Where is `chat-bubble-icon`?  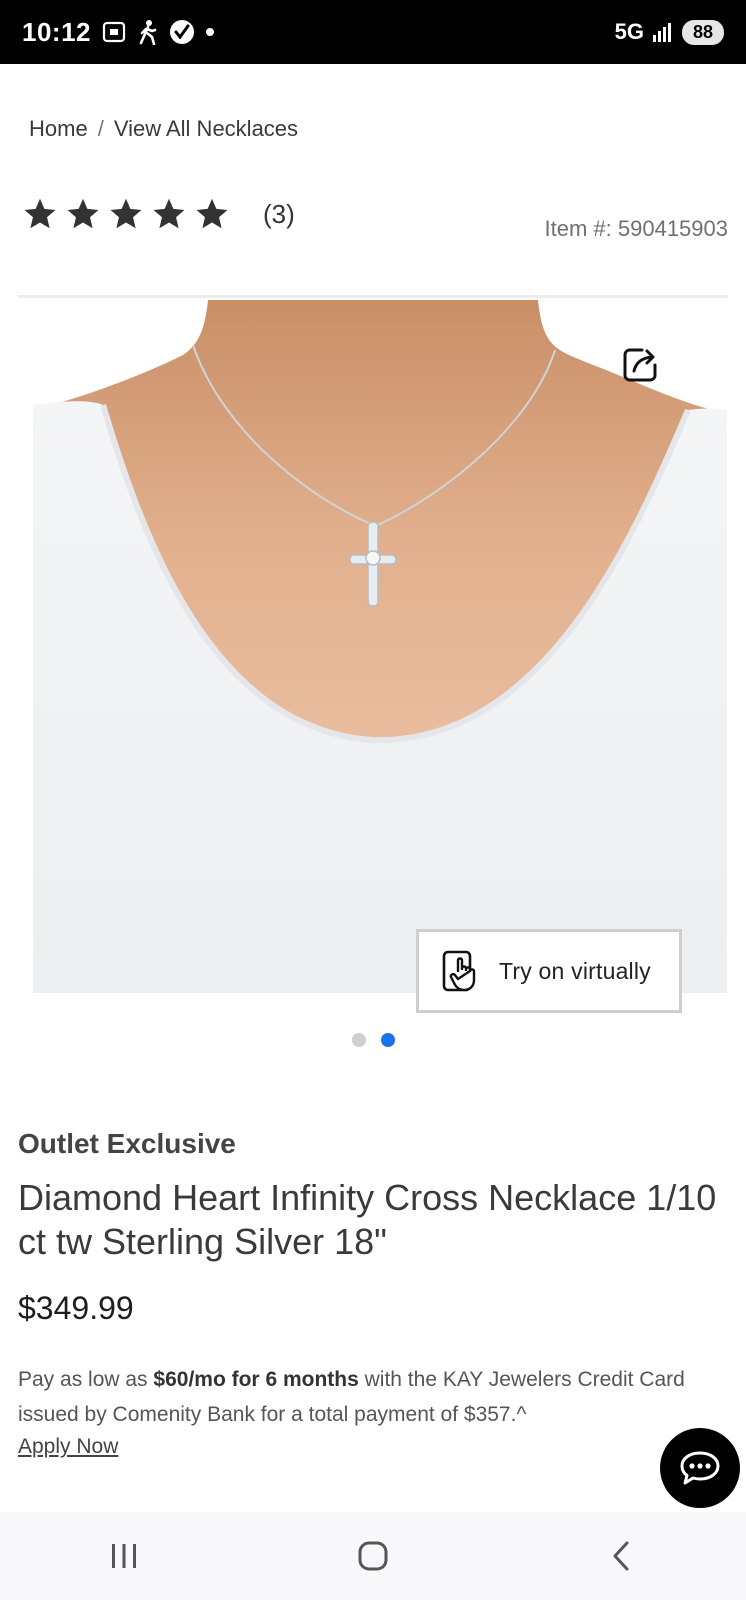 chat-bubble-icon is located at coordinates (700, 1468).